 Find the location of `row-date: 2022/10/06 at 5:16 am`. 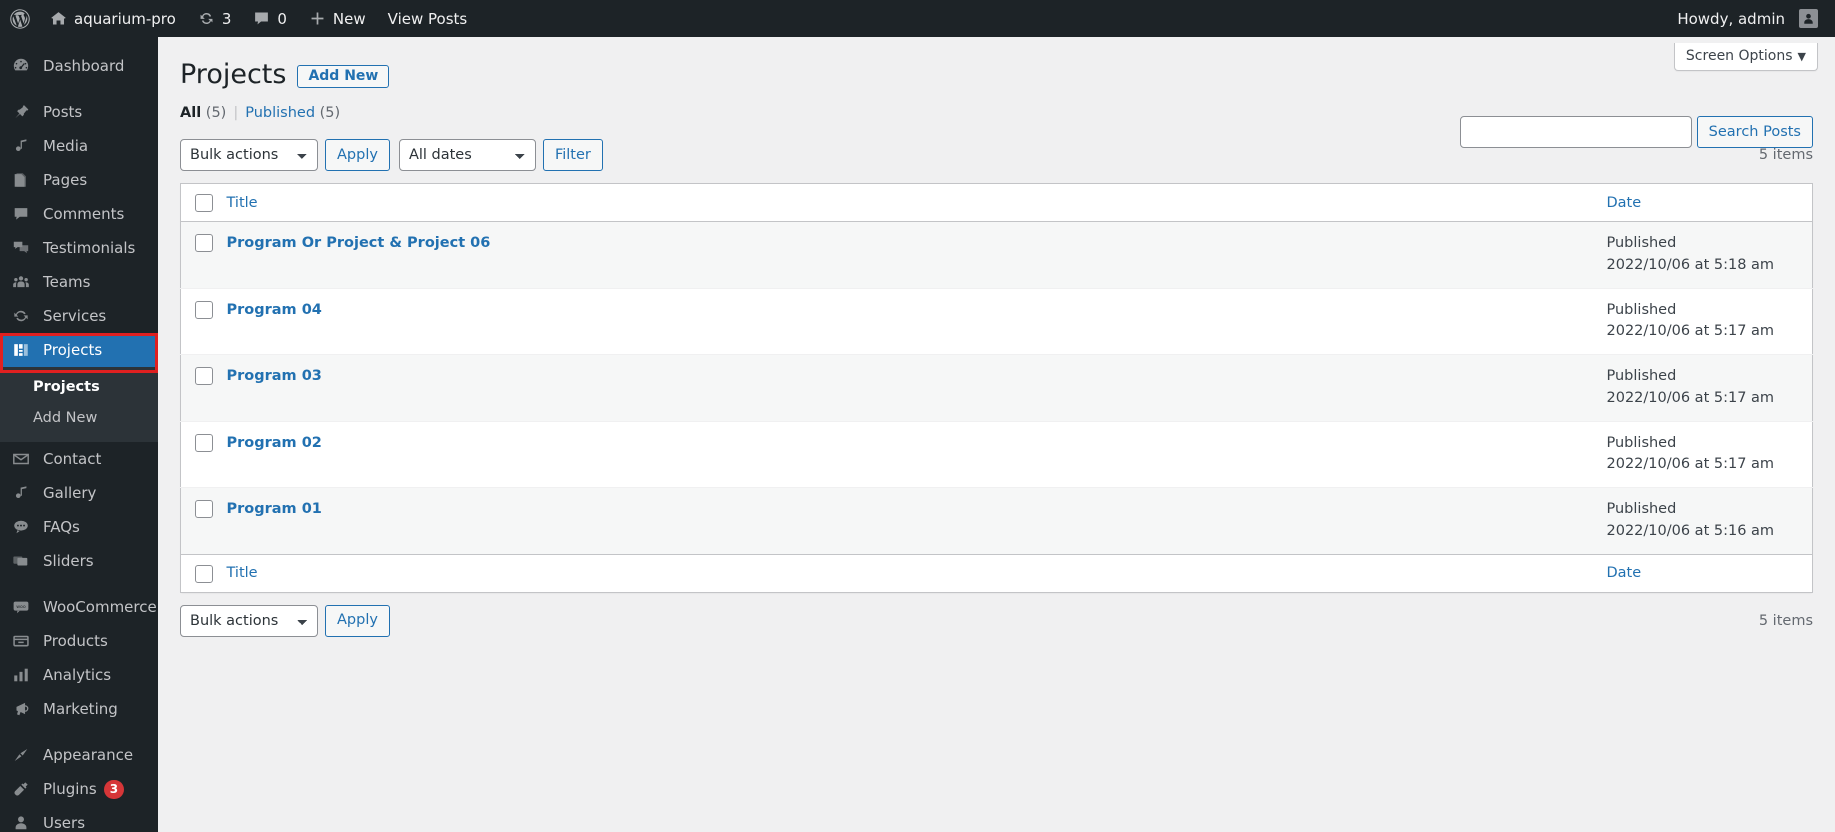

row-date: 2022/10/06 at 5:16 am is located at coordinates (1690, 530).